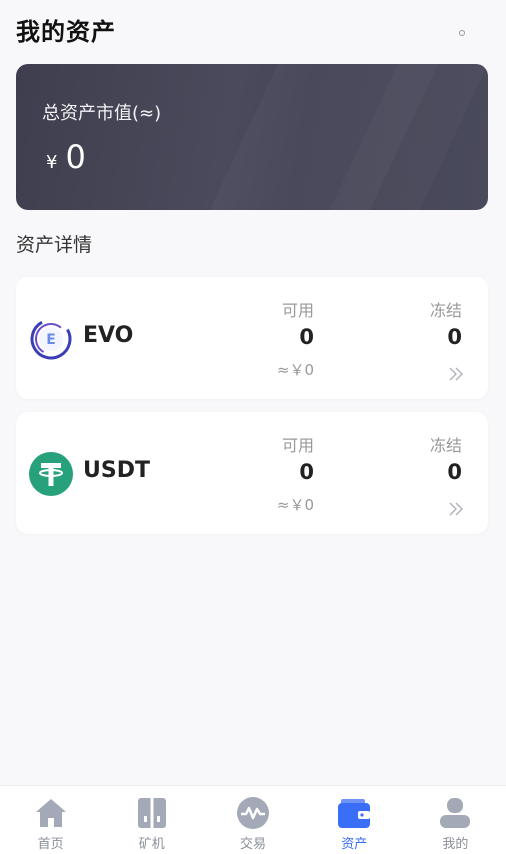  Describe the element at coordinates (108, 335) in the screenshot. I see `asset-name: EVO` at that location.